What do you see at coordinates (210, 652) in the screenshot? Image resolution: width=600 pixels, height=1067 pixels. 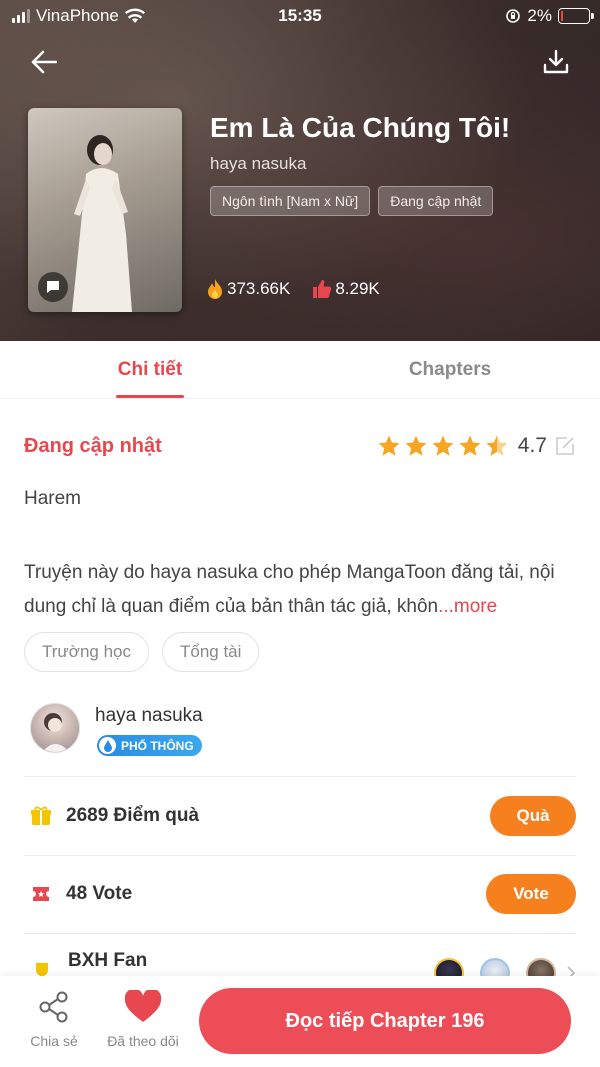 I see `pill-ceo: Tổng tài` at bounding box center [210, 652].